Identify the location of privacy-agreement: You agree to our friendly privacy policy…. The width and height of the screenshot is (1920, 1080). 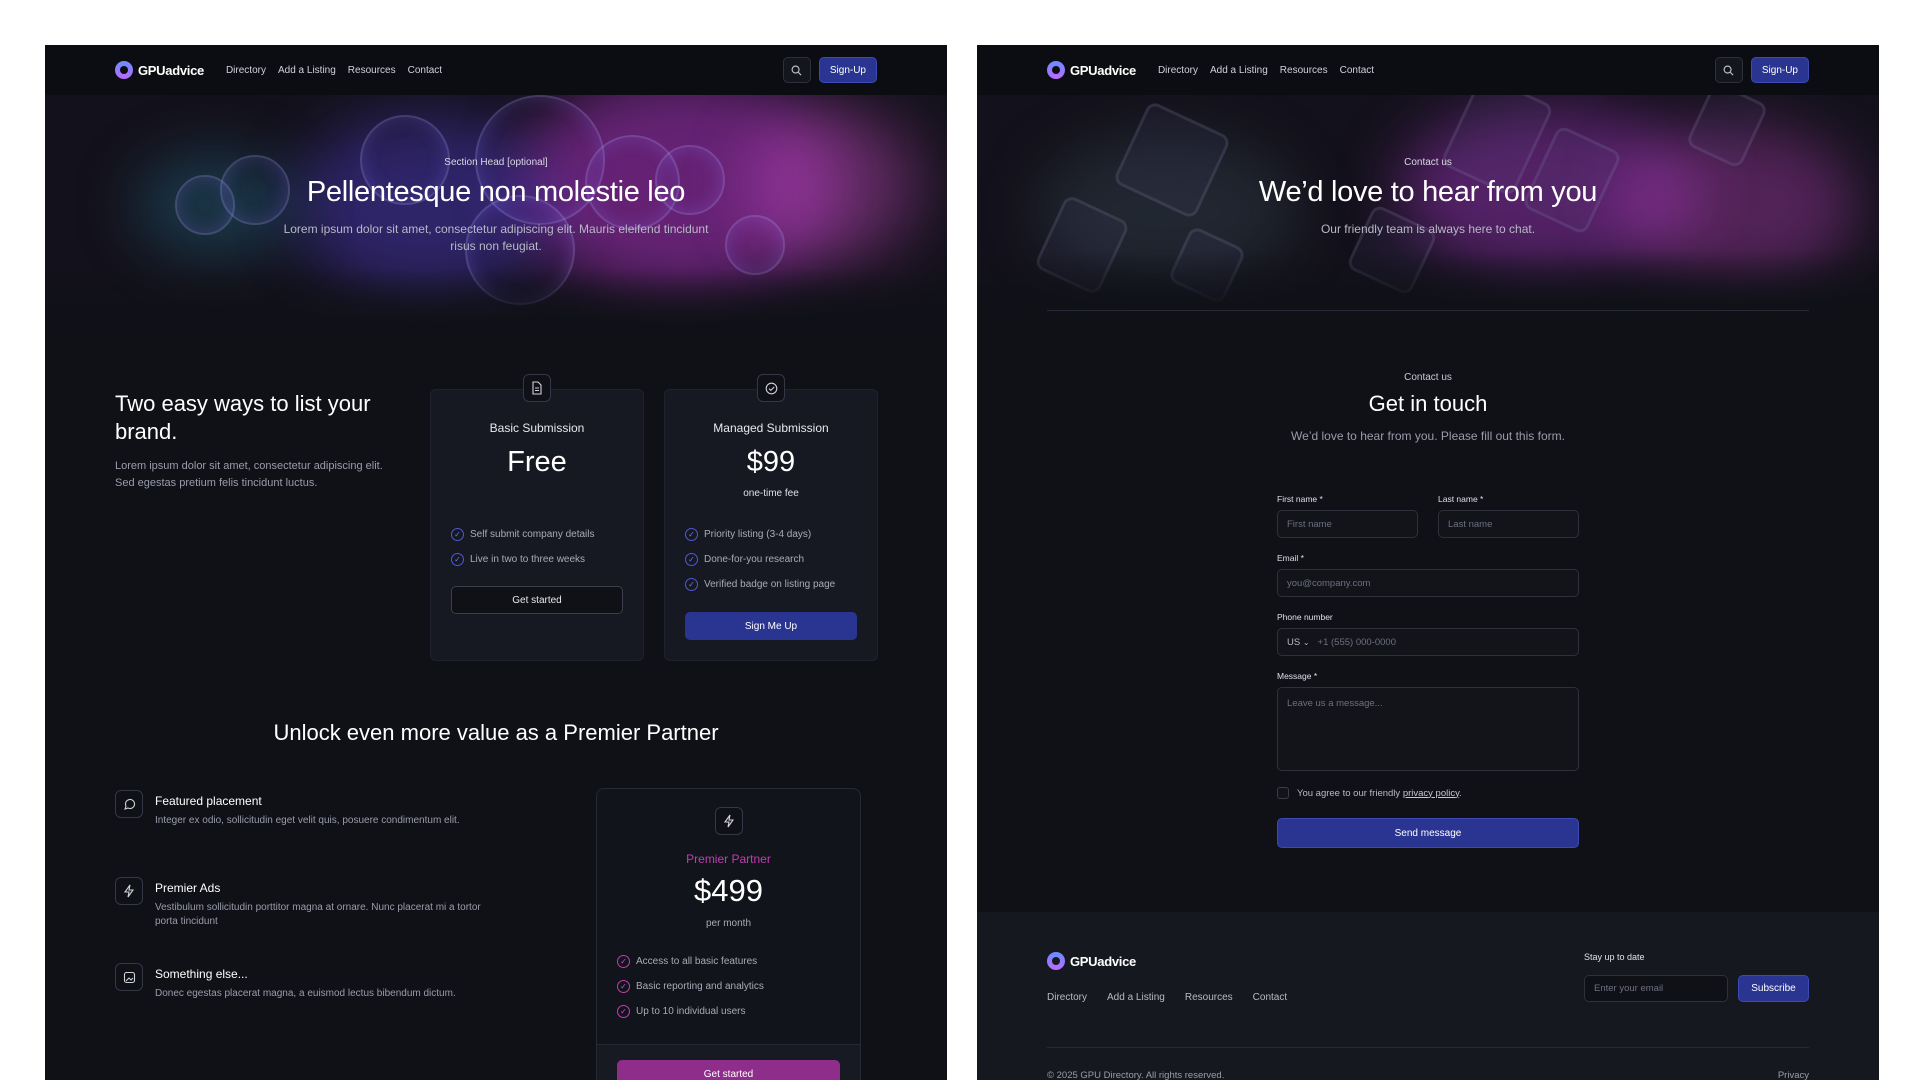
(1369, 793).